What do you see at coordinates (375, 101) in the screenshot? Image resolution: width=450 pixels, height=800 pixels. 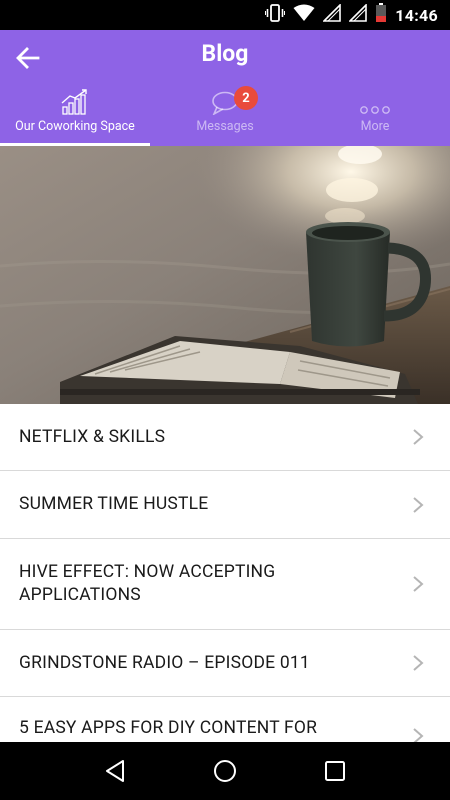 I see `more-dots-icon` at bounding box center [375, 101].